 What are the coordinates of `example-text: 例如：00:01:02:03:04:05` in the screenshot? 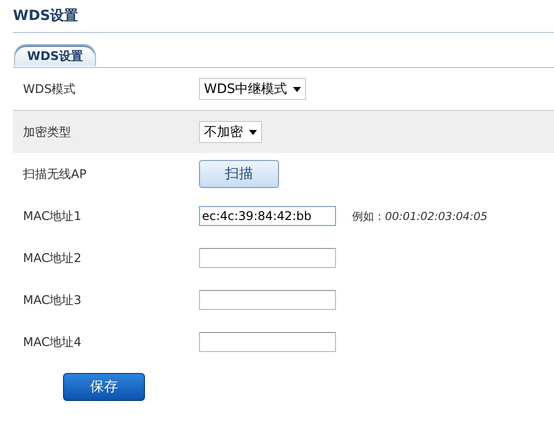 It's located at (420, 216).